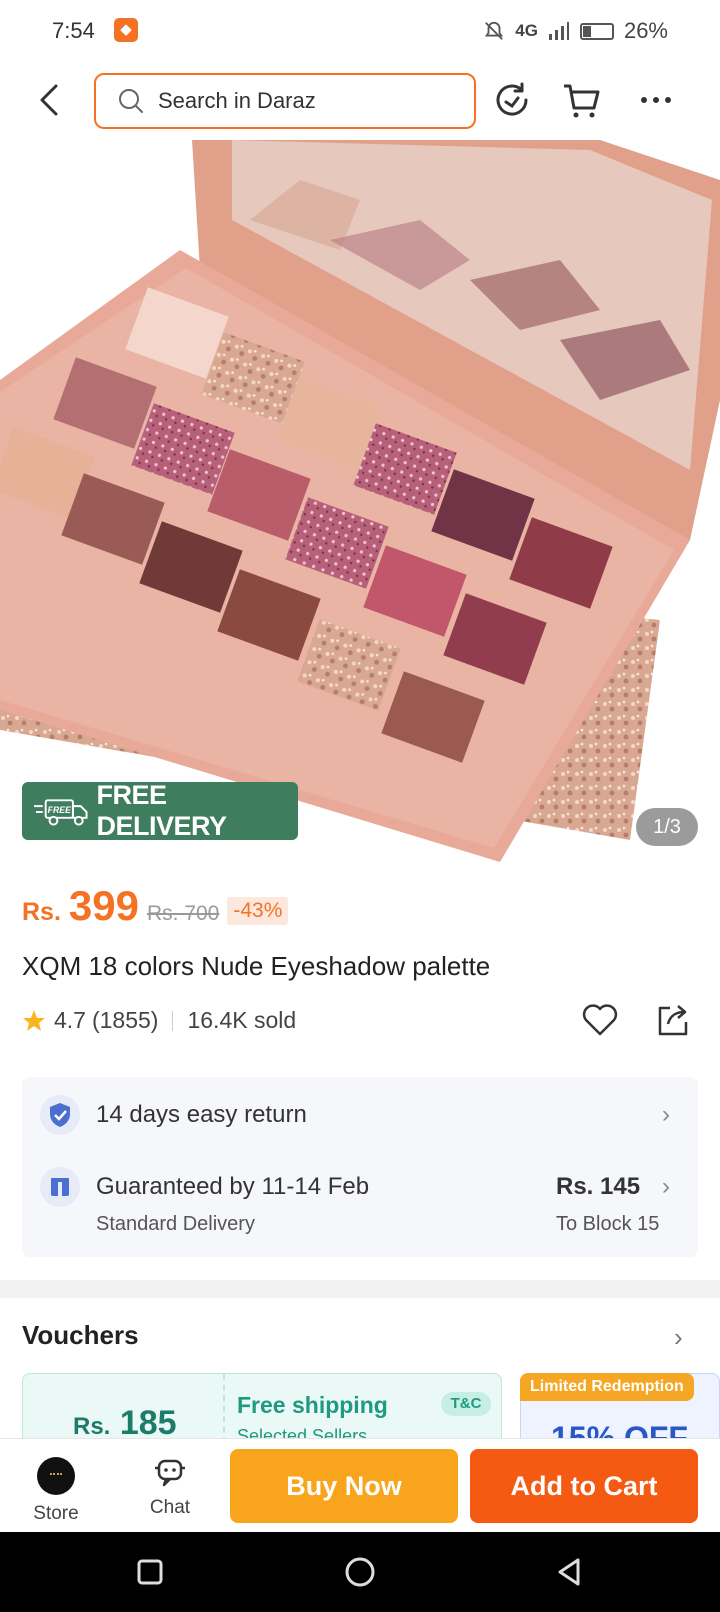 The width and height of the screenshot is (720, 1612). Describe the element at coordinates (170, 1507) in the screenshot. I see `chat-label: Chat` at that location.